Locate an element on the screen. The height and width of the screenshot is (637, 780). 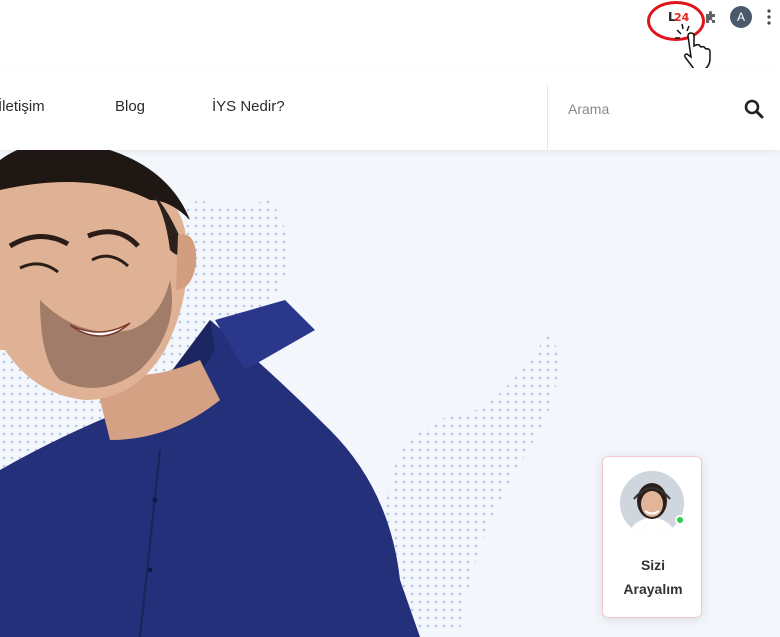
search-input is located at coordinates (648, 109).